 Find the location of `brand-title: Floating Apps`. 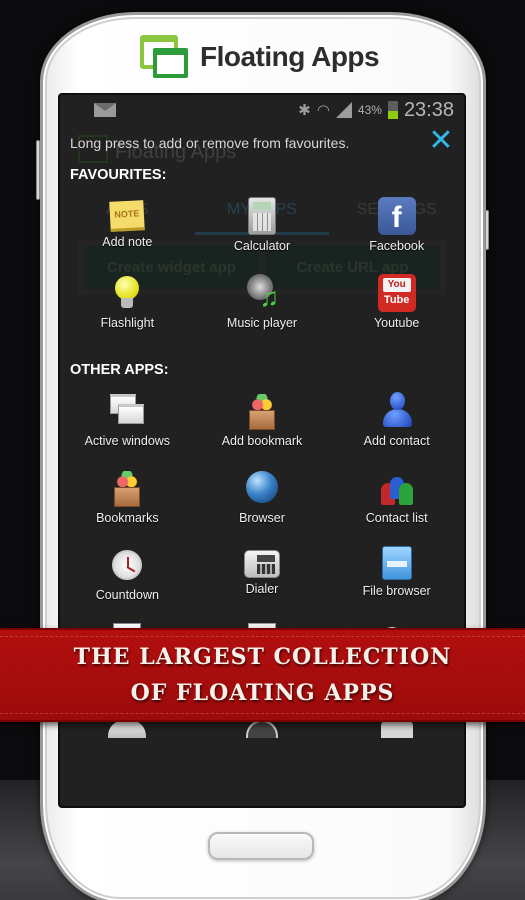

brand-title: Floating Apps is located at coordinates (290, 56).